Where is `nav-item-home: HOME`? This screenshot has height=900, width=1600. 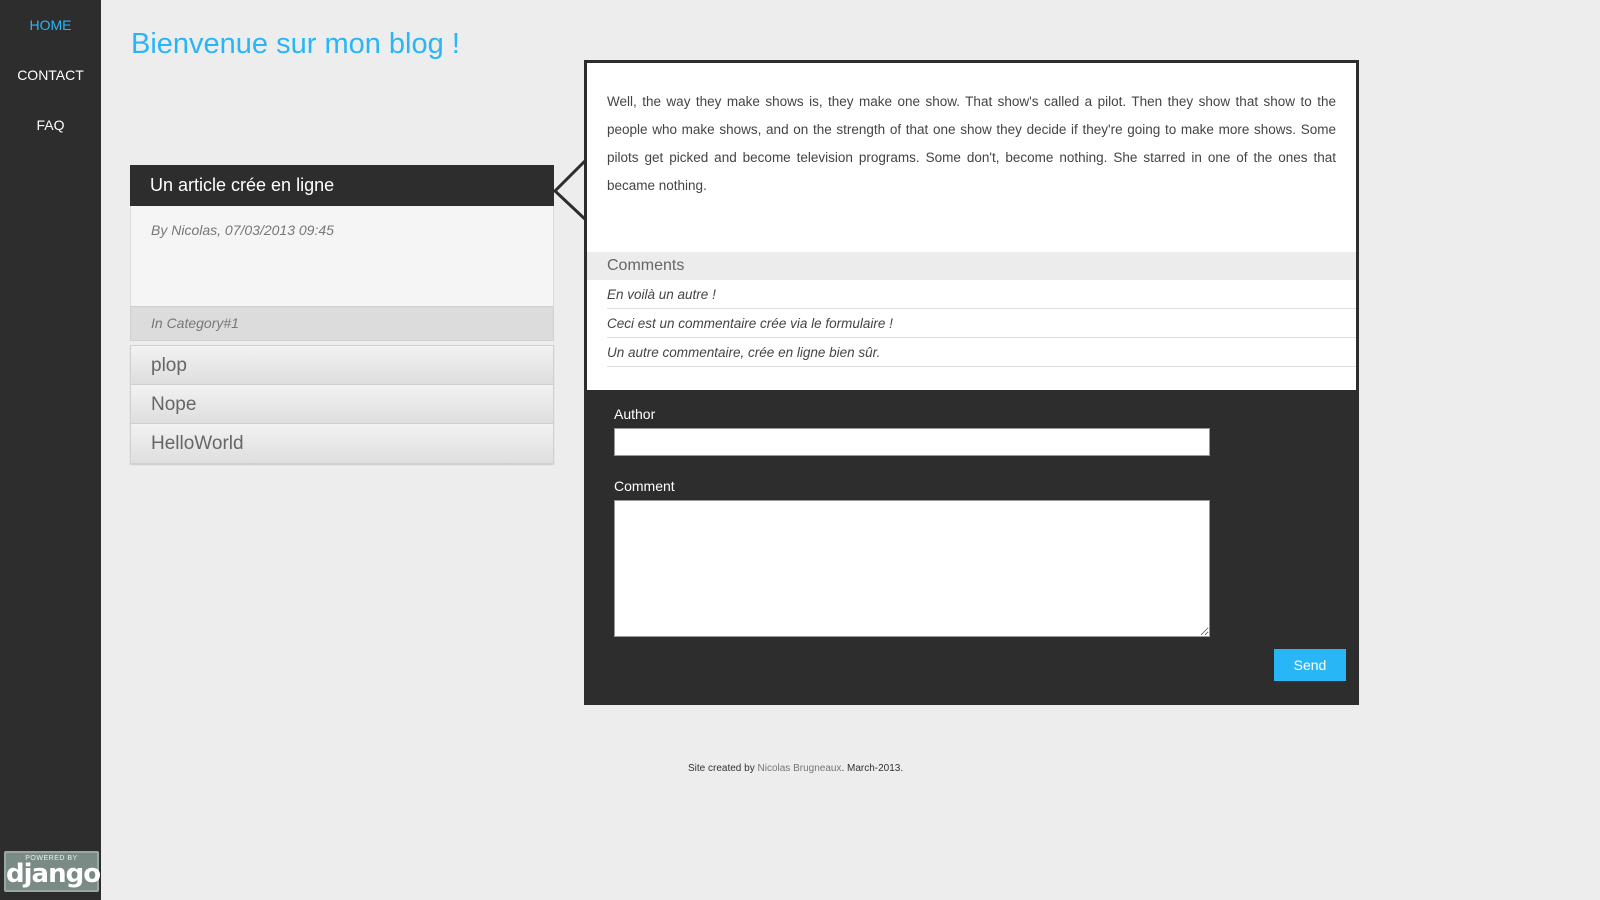 nav-item-home: HOME is located at coordinates (50, 25).